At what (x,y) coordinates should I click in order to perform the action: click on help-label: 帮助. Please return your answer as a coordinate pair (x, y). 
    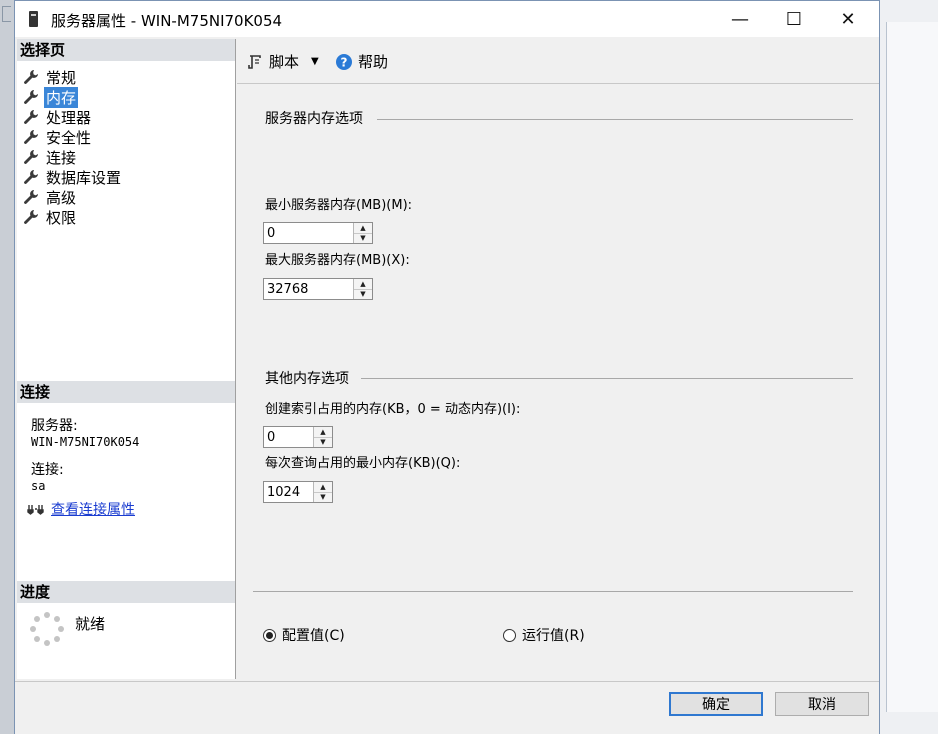
    Looking at the image, I should click on (373, 62).